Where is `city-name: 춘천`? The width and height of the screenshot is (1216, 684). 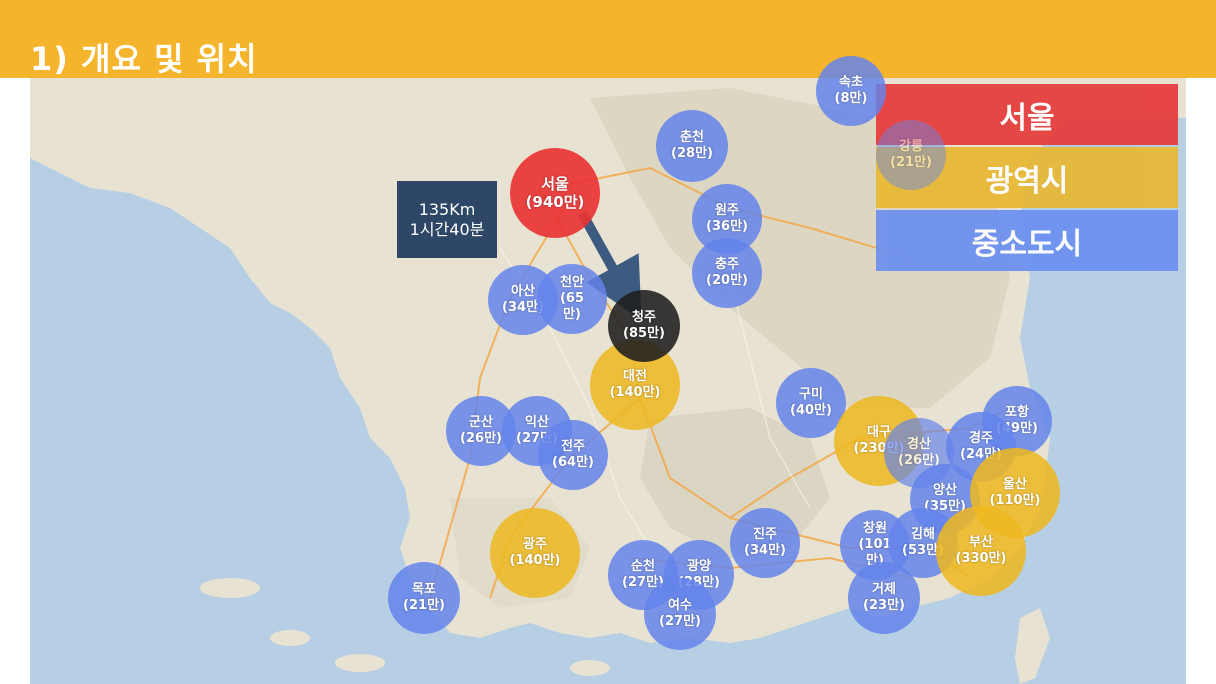
city-name: 춘천 is located at coordinates (692, 137).